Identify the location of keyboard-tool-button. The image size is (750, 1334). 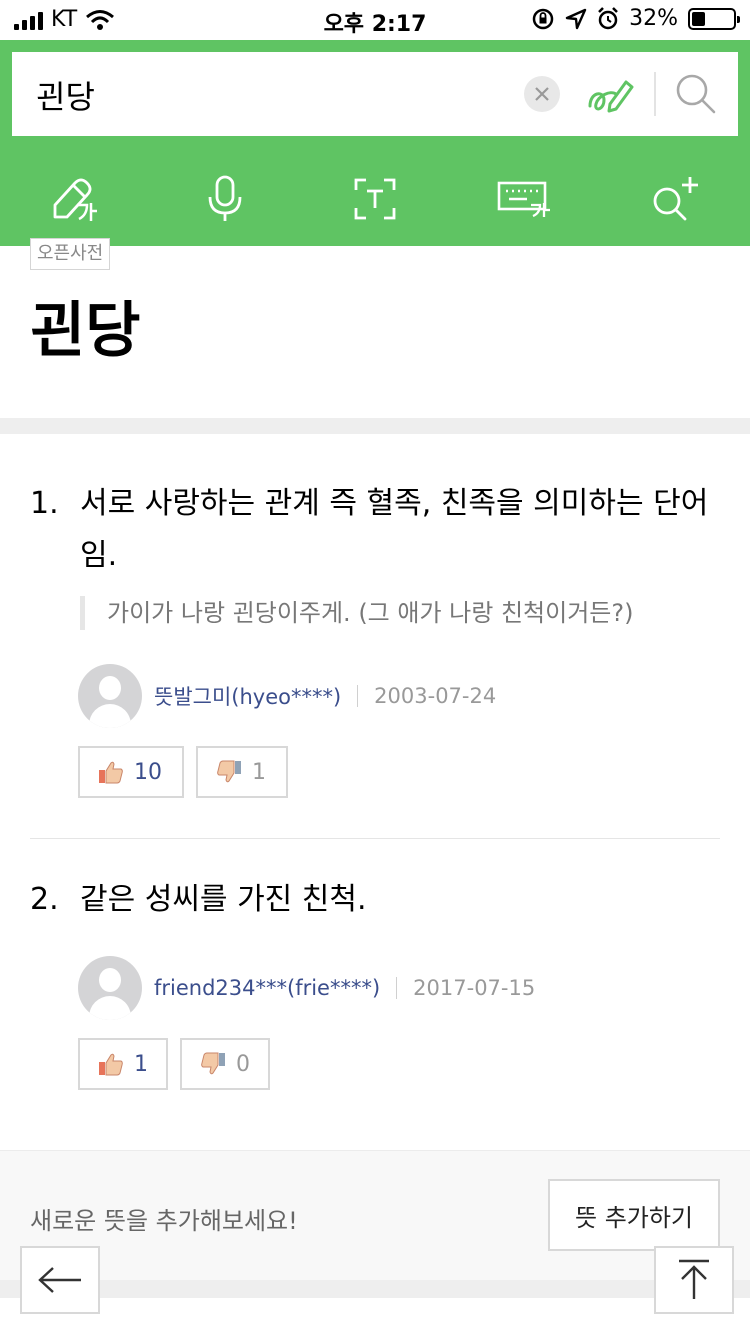
(525, 199).